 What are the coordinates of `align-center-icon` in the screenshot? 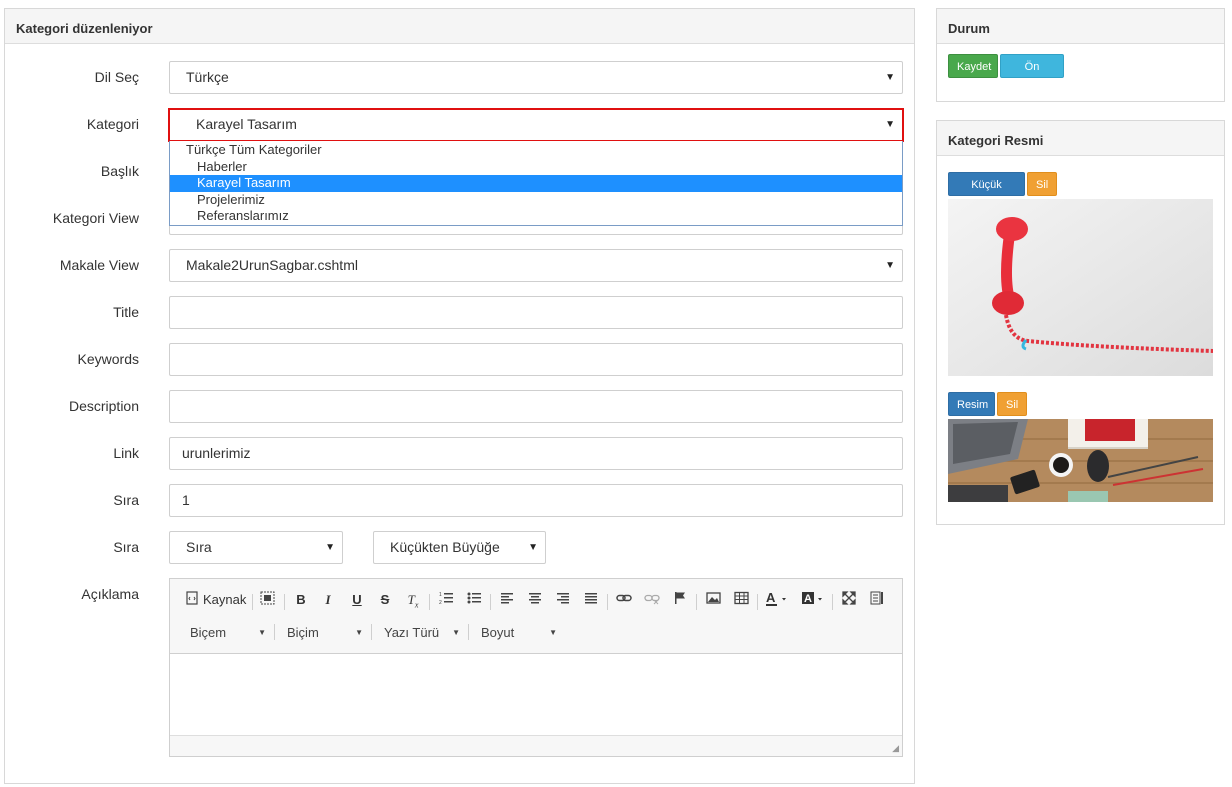 It's located at (535, 600).